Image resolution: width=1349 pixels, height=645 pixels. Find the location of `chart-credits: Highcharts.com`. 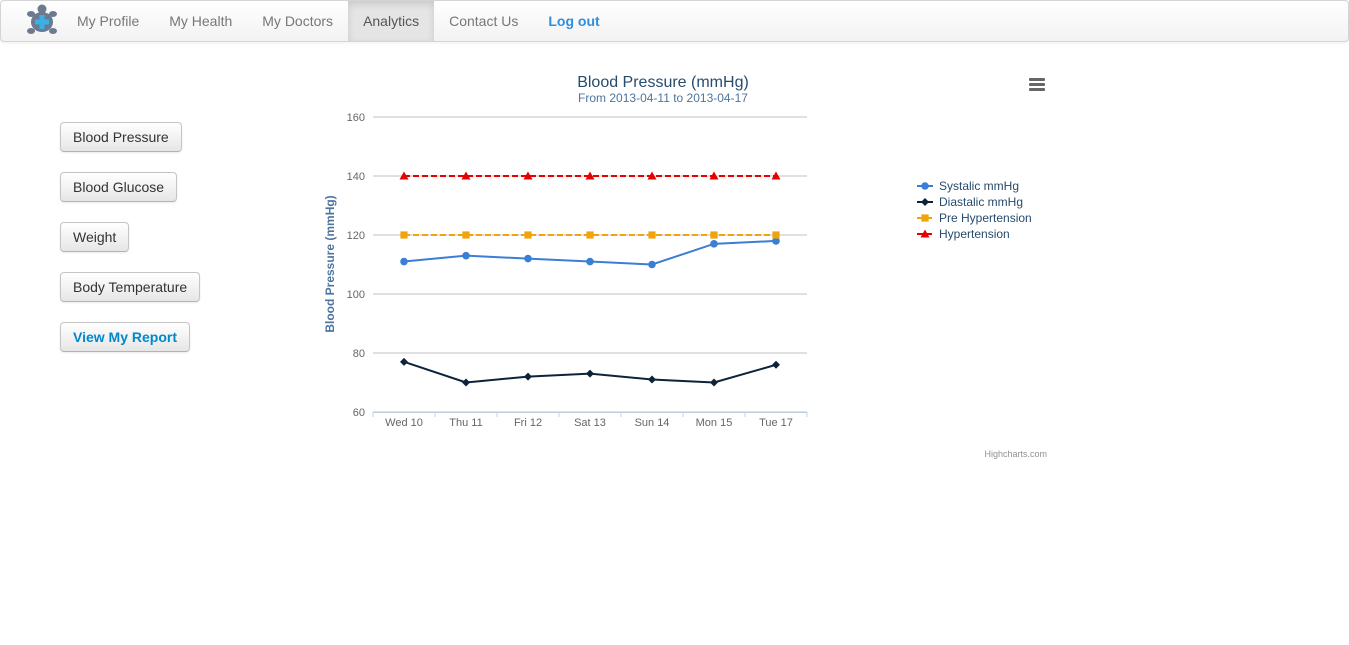

chart-credits: Highcharts.com is located at coordinates (1015, 454).